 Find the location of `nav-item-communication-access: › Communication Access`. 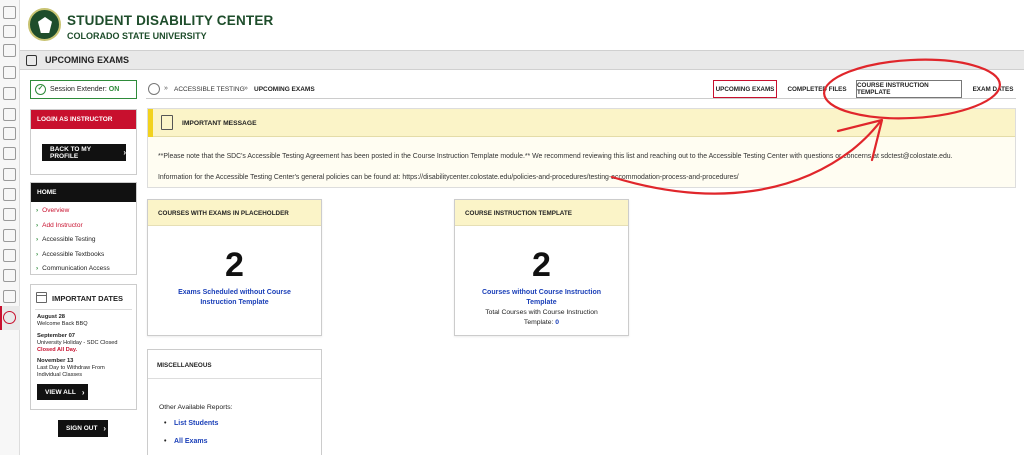

nav-item-communication-access: › Communication Access is located at coordinates (86, 272).